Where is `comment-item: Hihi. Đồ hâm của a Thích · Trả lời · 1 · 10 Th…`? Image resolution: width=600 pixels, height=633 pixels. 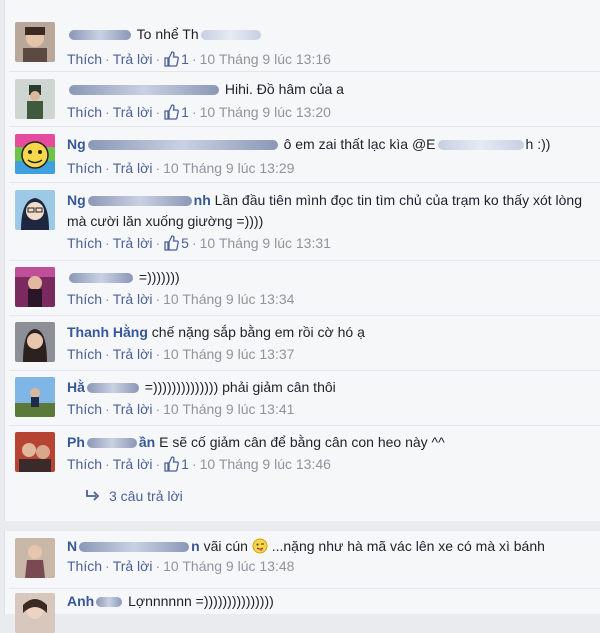 comment-item: Hihi. Đồ hâm của a Thích · Trả lời · 1 · 10 Th… is located at coordinates (304, 99).